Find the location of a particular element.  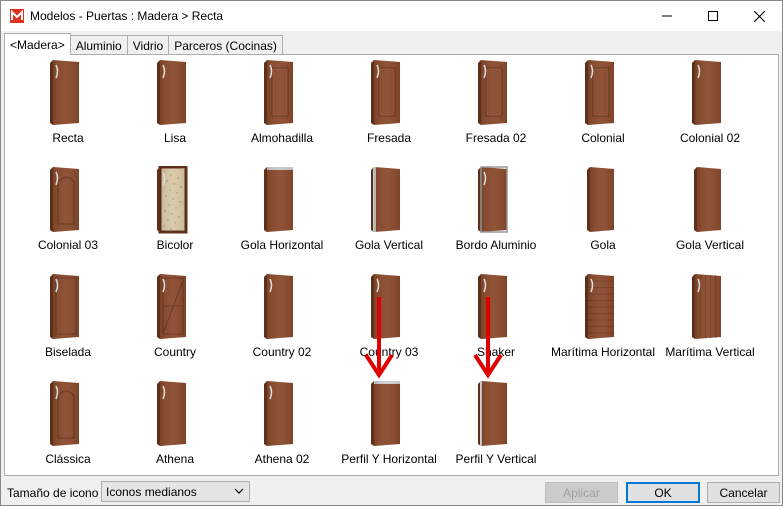

model-item: Gola Vertical is located at coordinates (710, 216).